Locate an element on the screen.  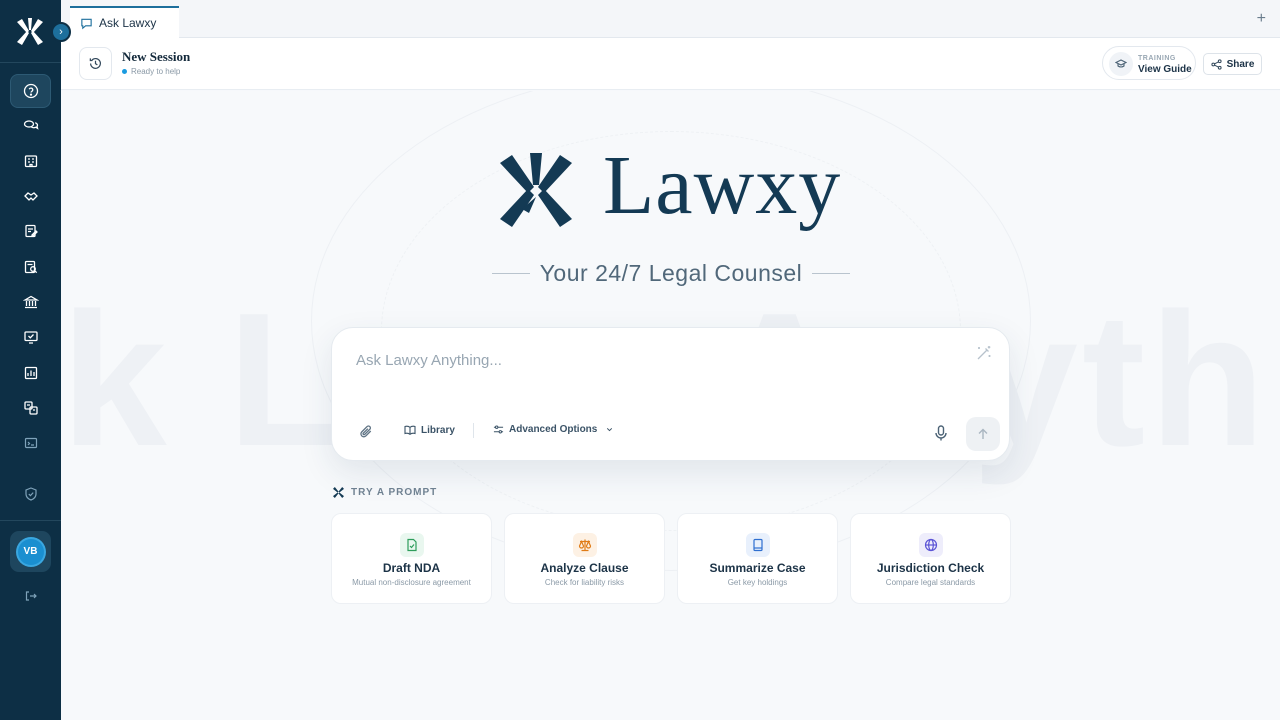
prompt-card-analyze-clause: Analyze Clause Check for liability risks is located at coordinates (584, 558).